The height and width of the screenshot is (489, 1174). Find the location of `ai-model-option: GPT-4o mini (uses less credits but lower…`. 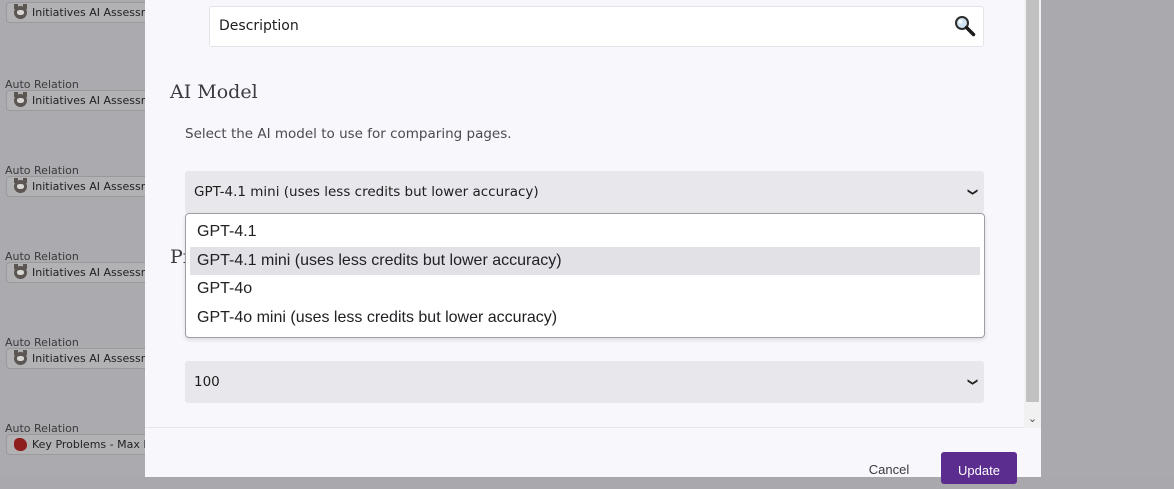

ai-model-option: GPT-4o mini (uses less credits but lower… is located at coordinates (585, 318).